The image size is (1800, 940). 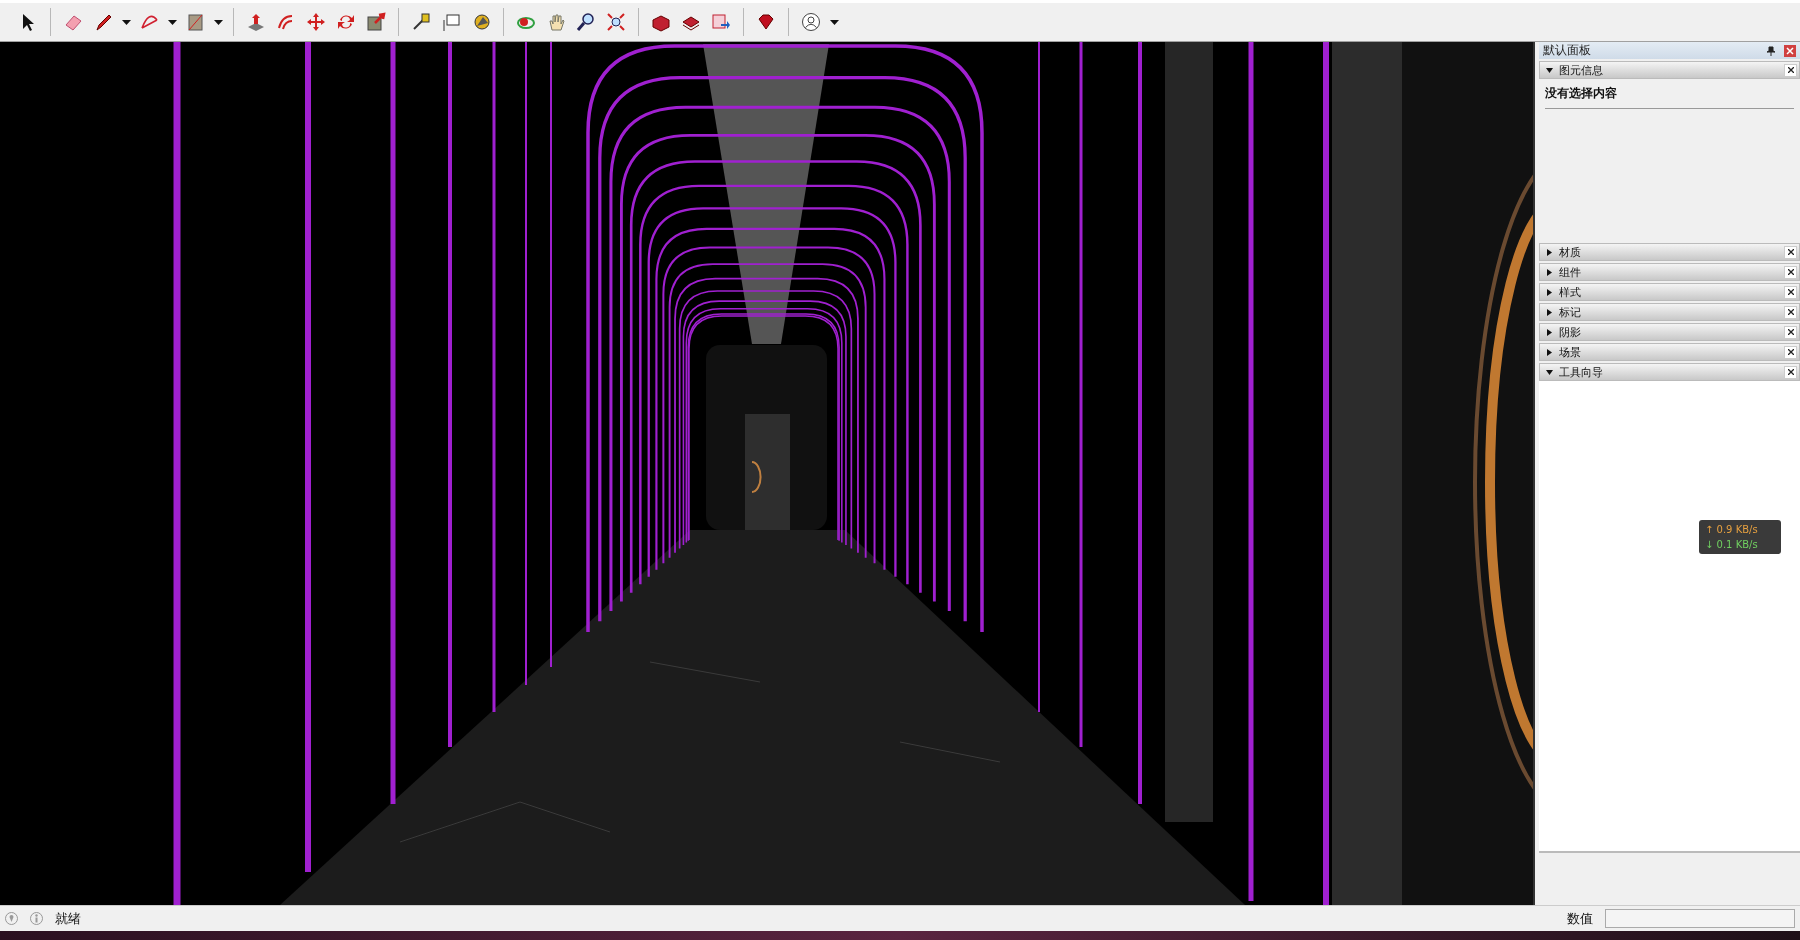 What do you see at coordinates (556, 22) in the screenshot?
I see `hand-icon` at bounding box center [556, 22].